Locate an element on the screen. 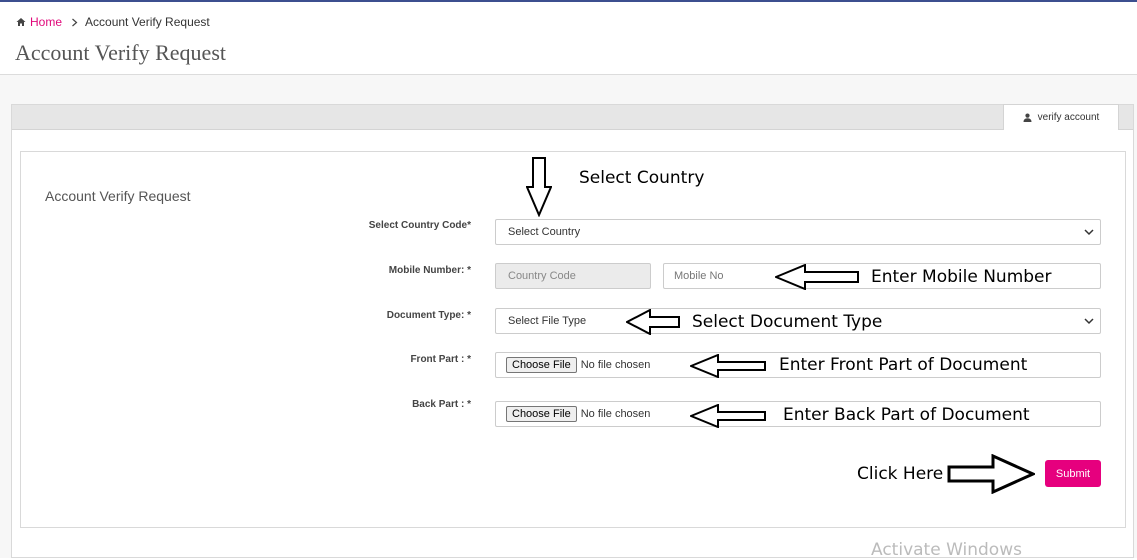  tab-label: verify account is located at coordinates (1068, 117).